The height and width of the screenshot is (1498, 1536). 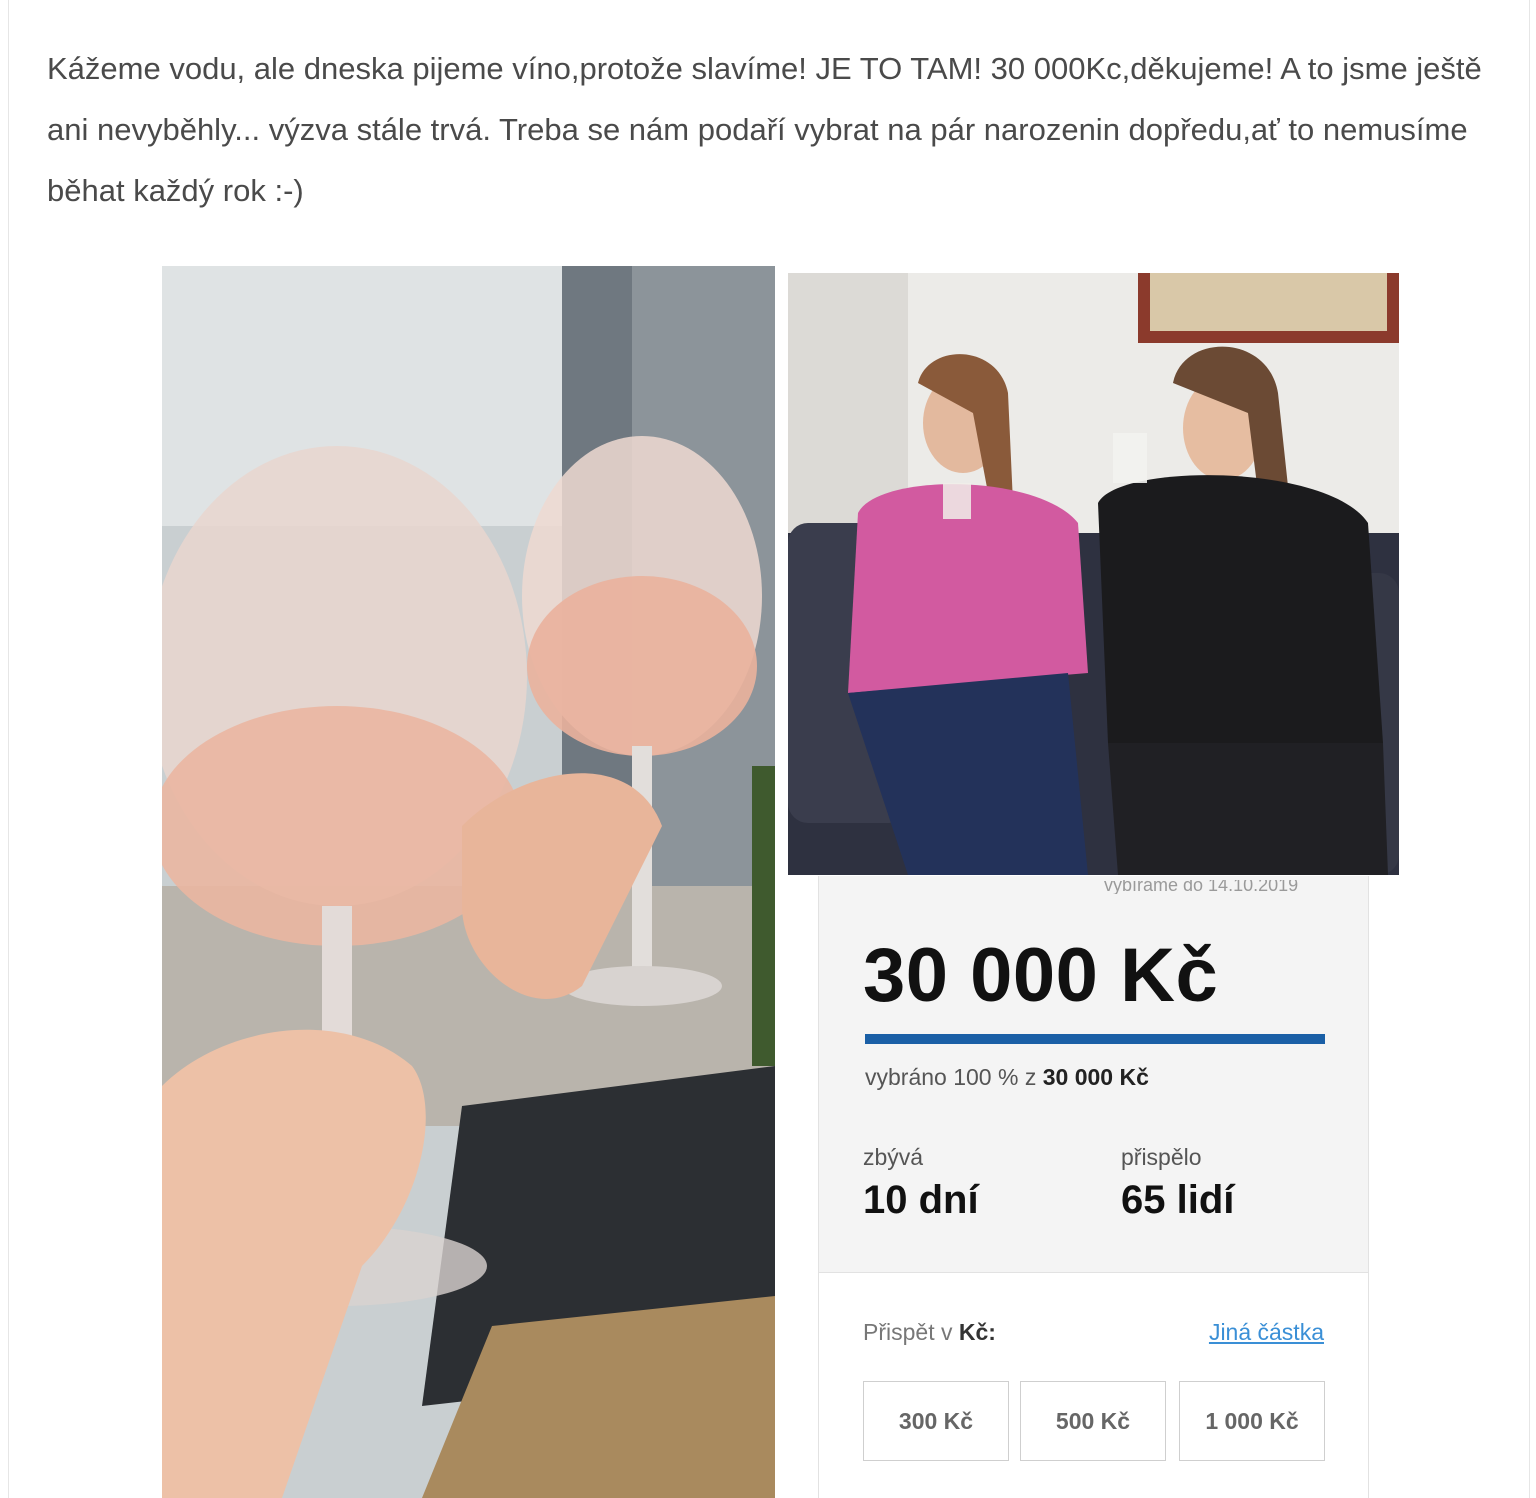 I want to click on campaign-deadline-text: vybíráme do 14.10.2019, so click(x=1201, y=887).